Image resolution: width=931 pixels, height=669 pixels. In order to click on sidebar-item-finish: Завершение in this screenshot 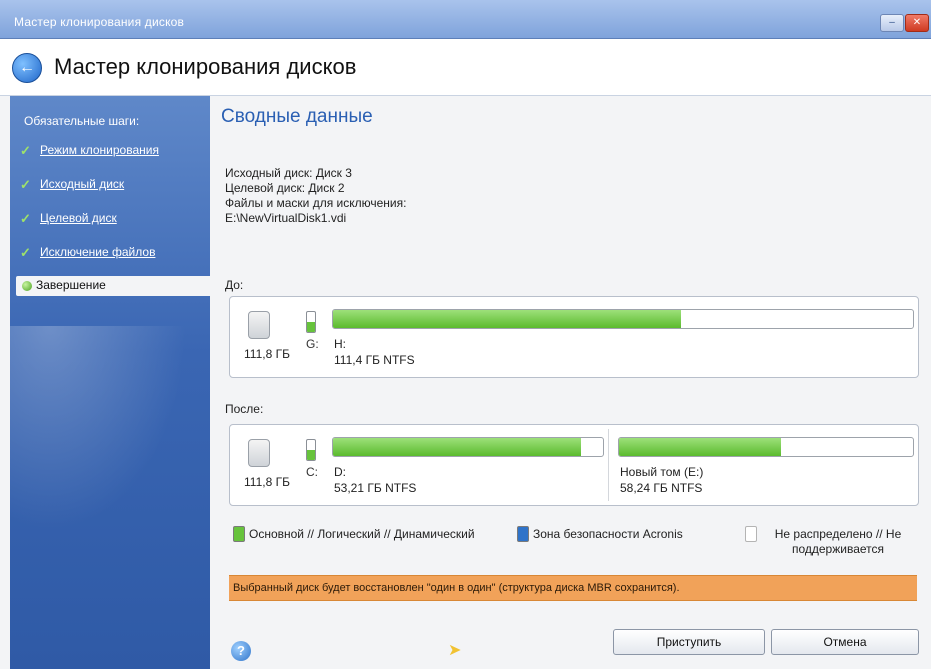, I will do `click(113, 286)`.